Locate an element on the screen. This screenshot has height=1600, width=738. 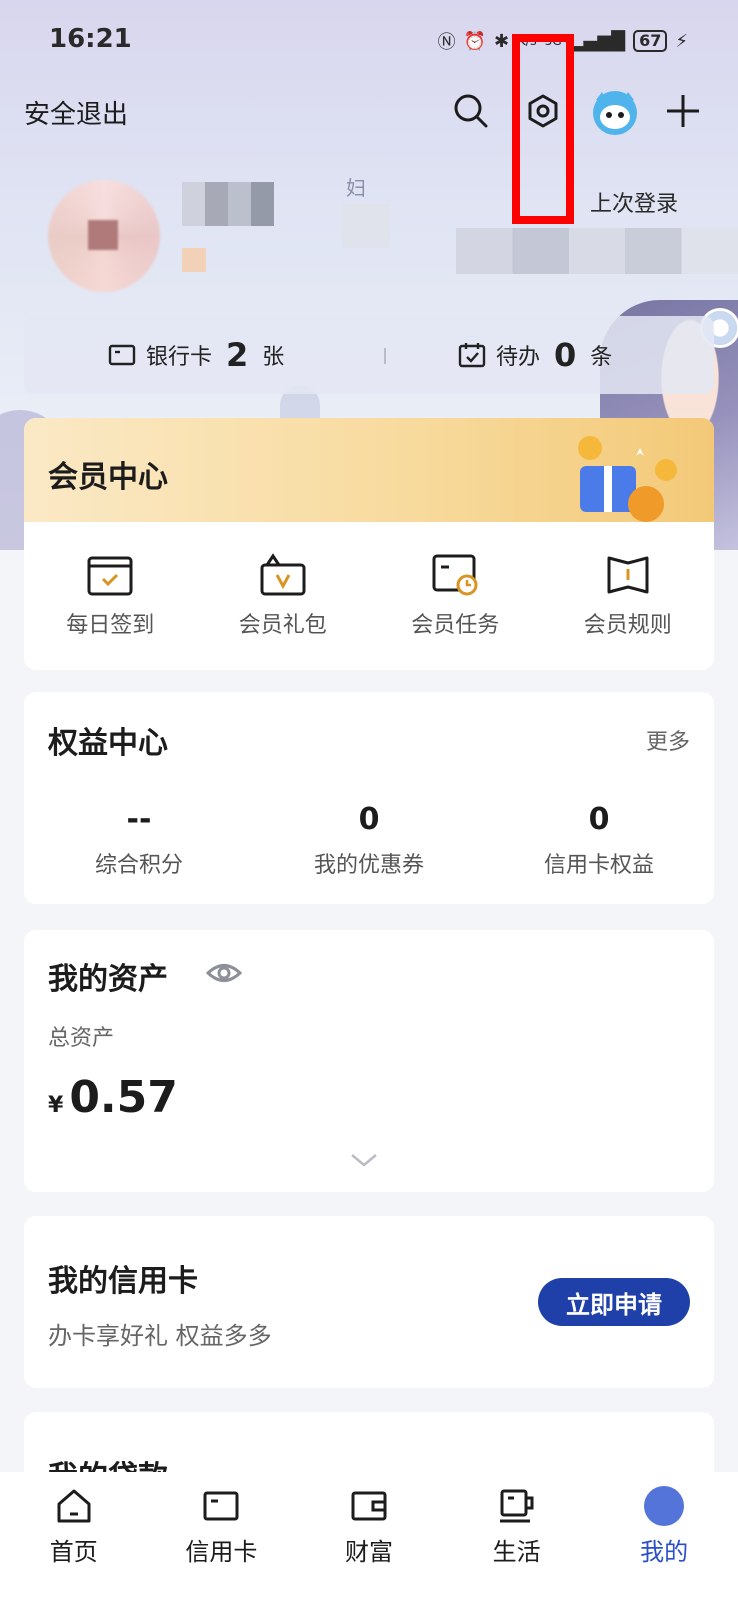
logout-button: 安全退出 is located at coordinates (76, 112).